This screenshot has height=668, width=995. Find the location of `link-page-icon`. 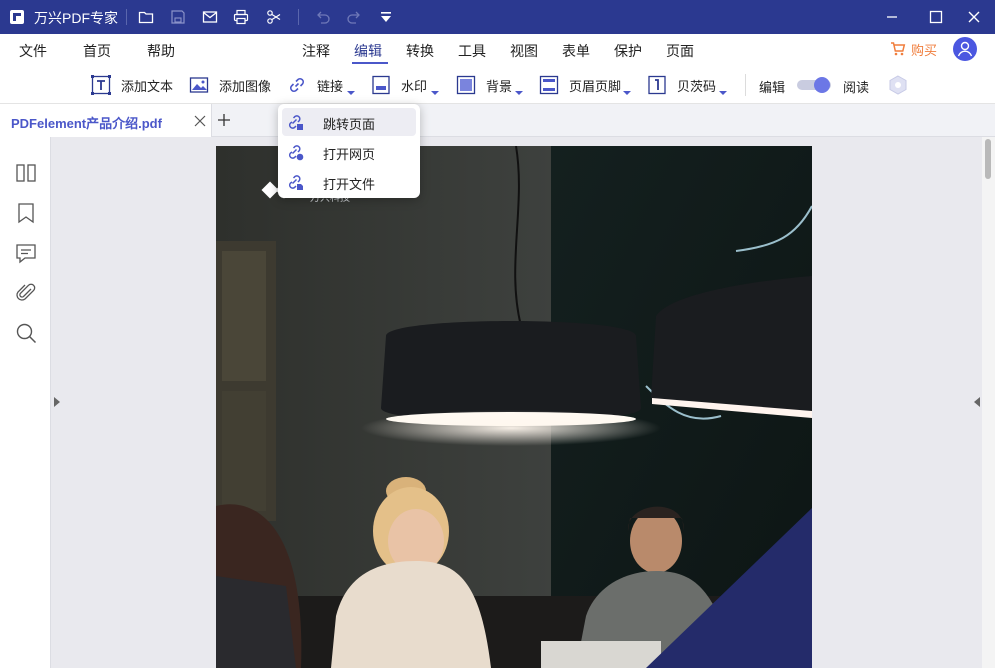

link-page-icon is located at coordinates (295, 122).